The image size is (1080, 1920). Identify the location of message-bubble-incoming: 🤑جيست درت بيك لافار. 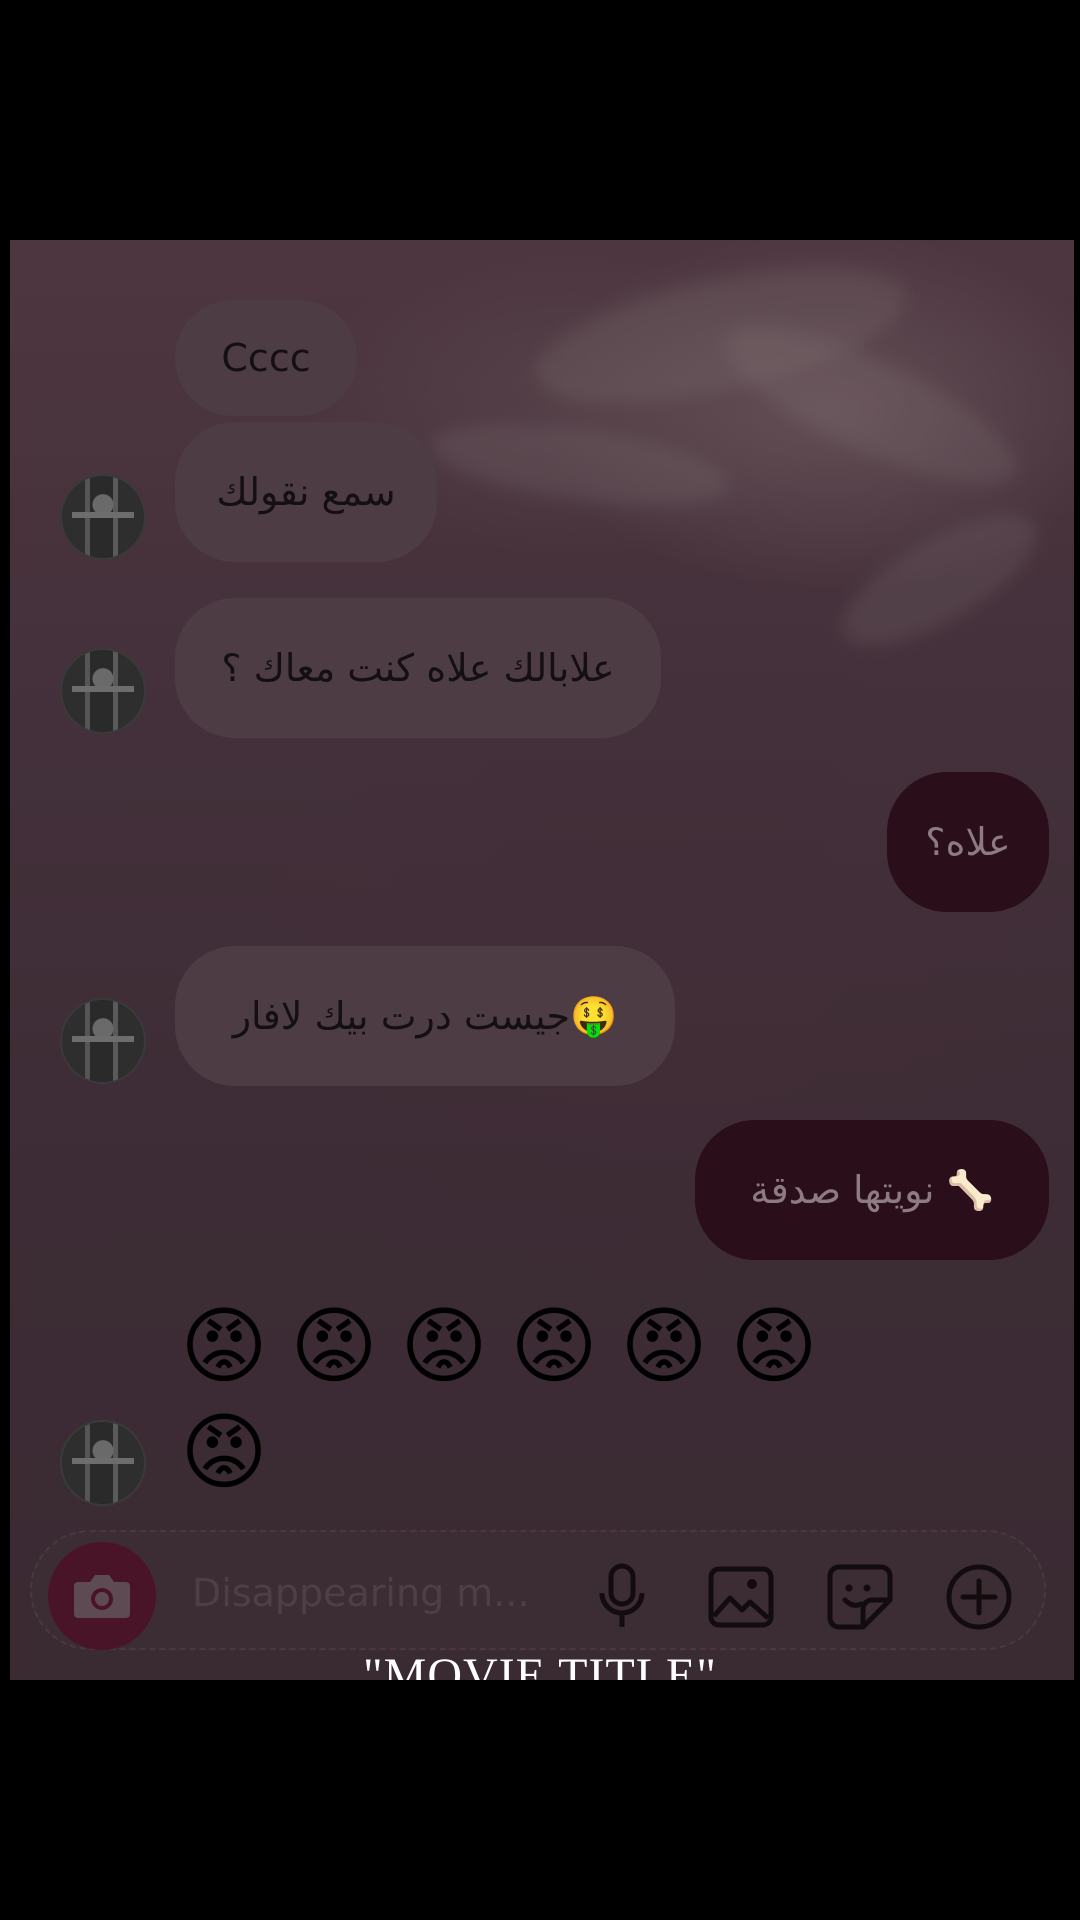
(425, 1016).